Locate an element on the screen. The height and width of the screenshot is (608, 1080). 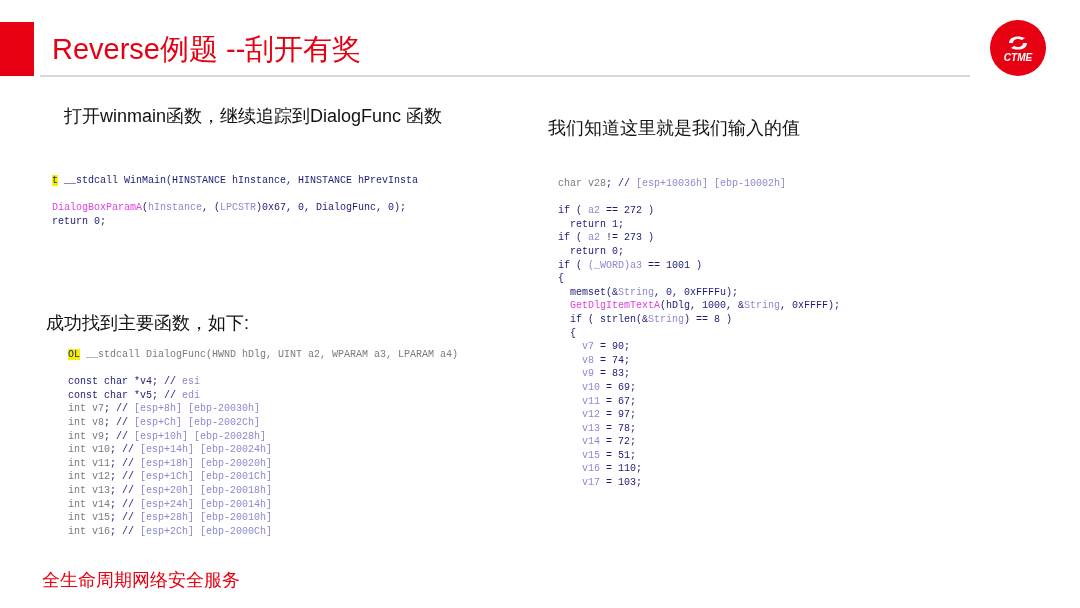
code-line: int v13; // [esp+20h] [ebp-20018h] is located at coordinates (171, 490).